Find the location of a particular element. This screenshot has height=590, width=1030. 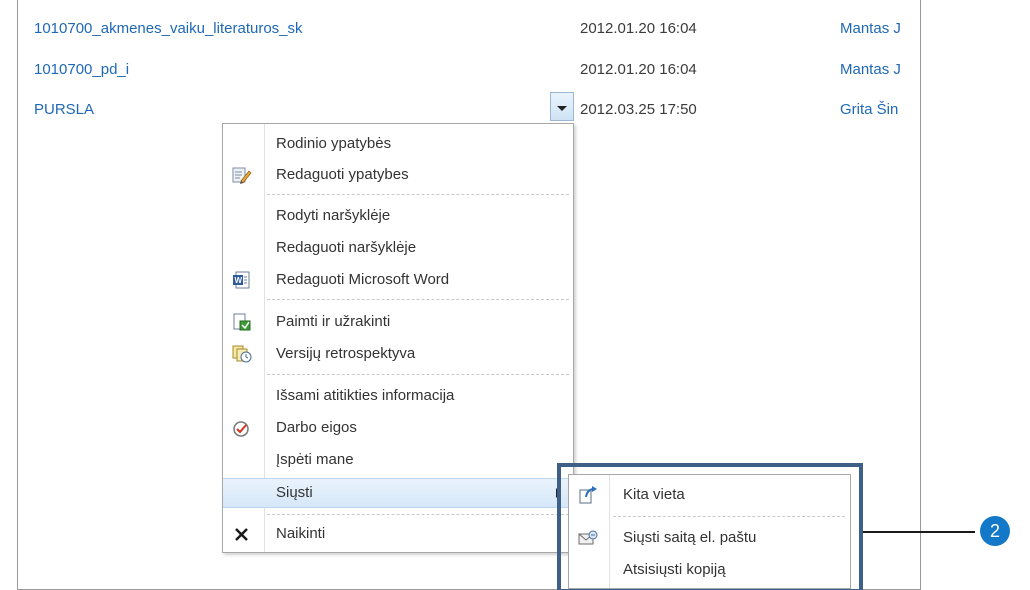

menu-item-workflows: Darbo eigos is located at coordinates (398, 428).